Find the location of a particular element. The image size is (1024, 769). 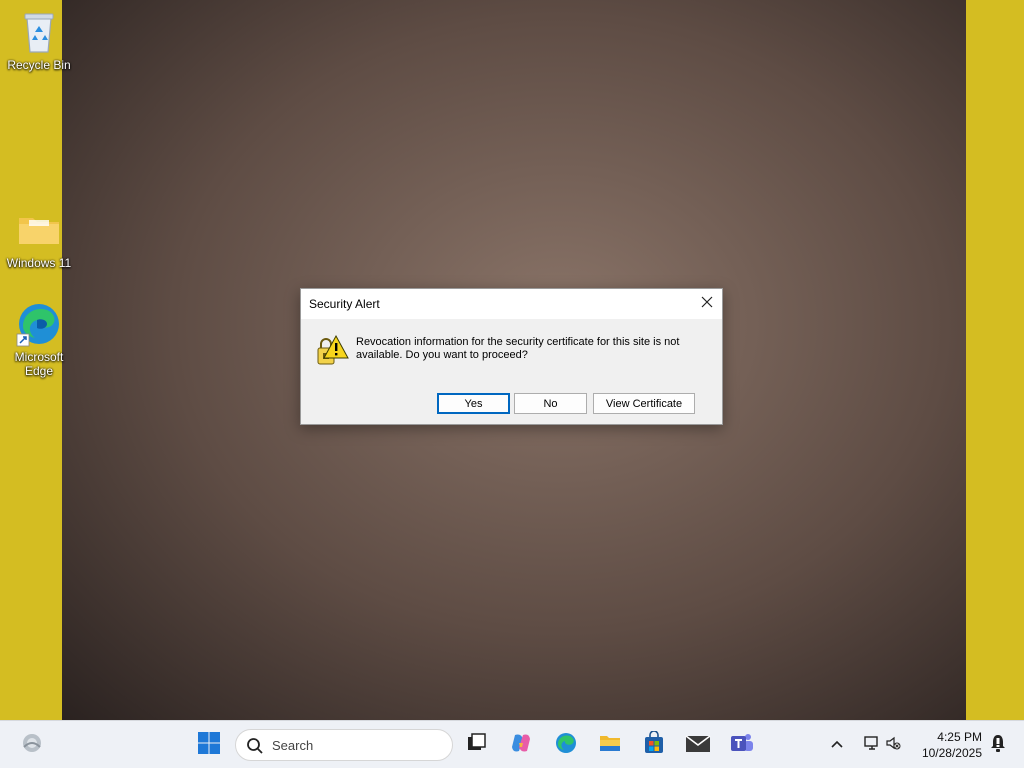

start-icon is located at coordinates (209, 745).